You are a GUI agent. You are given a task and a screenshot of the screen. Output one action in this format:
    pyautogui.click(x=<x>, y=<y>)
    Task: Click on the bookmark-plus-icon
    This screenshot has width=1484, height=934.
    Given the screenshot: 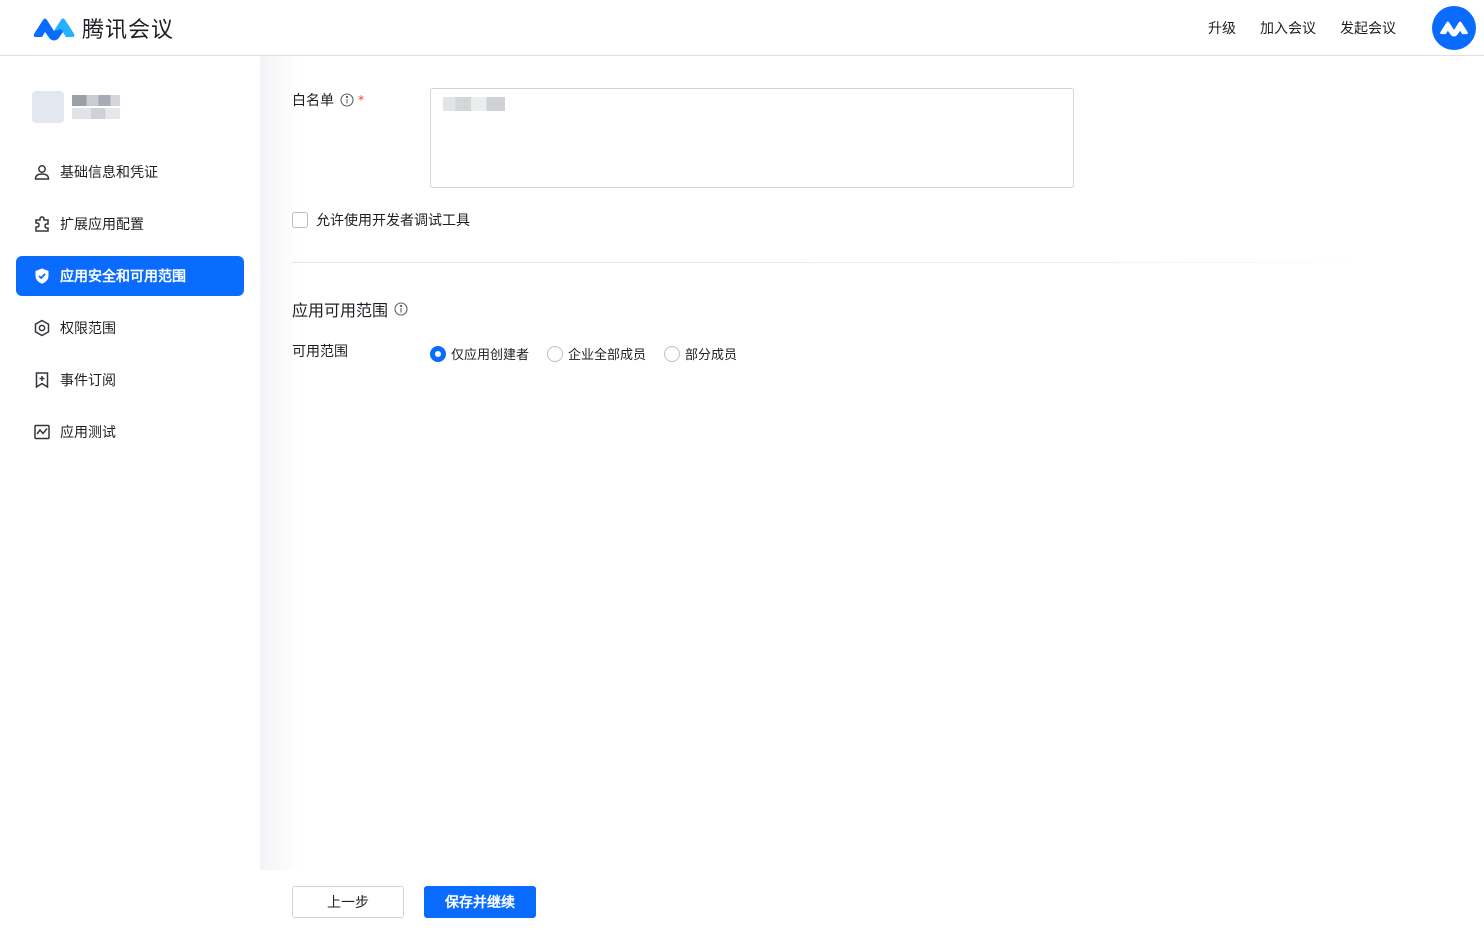 What is the action you would take?
    pyautogui.click(x=42, y=380)
    